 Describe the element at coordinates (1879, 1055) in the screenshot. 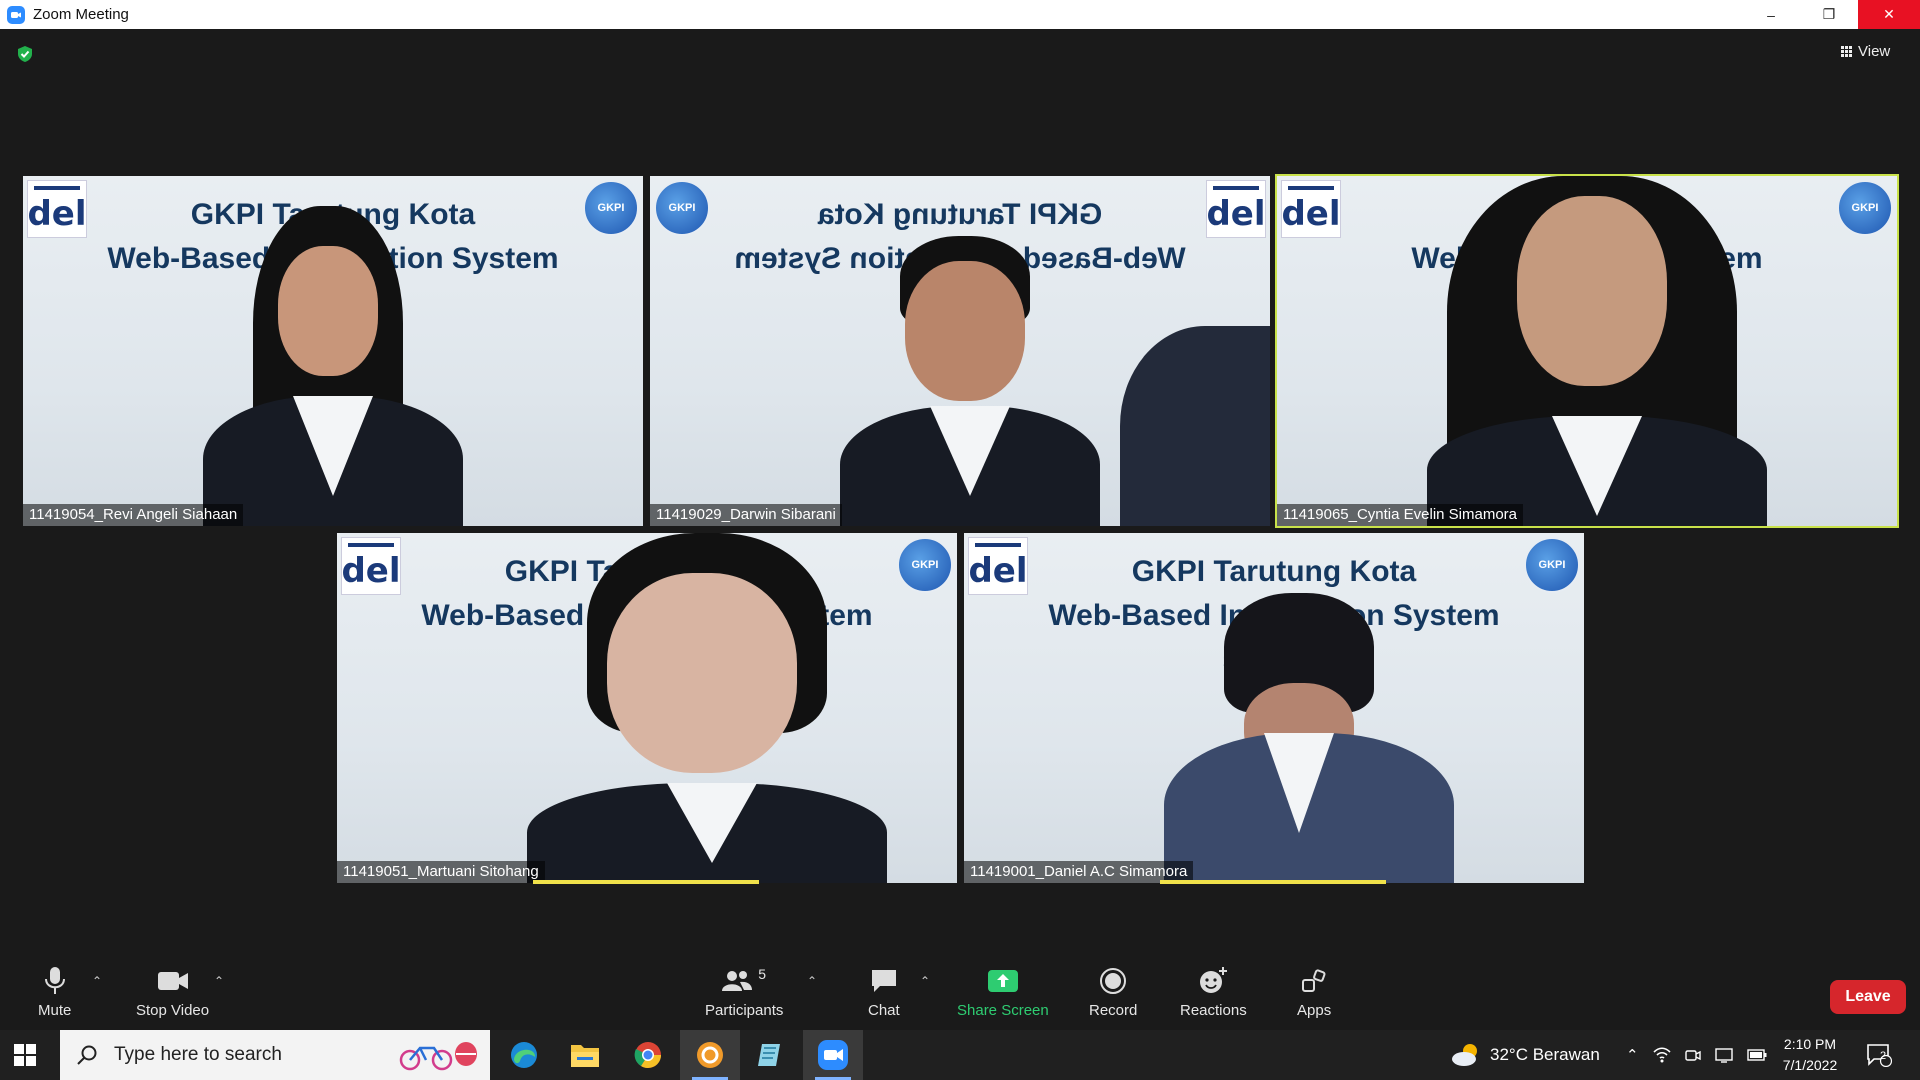

I see `notification-center-icon: 2` at that location.